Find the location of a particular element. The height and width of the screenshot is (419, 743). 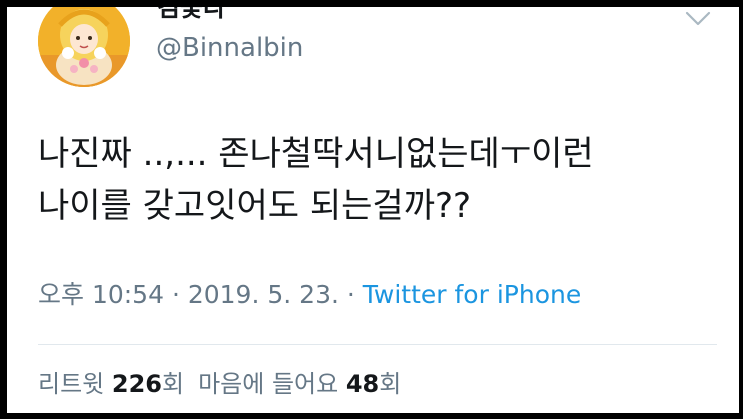

tweet-date: 2019. 5. 23. is located at coordinates (263, 294).